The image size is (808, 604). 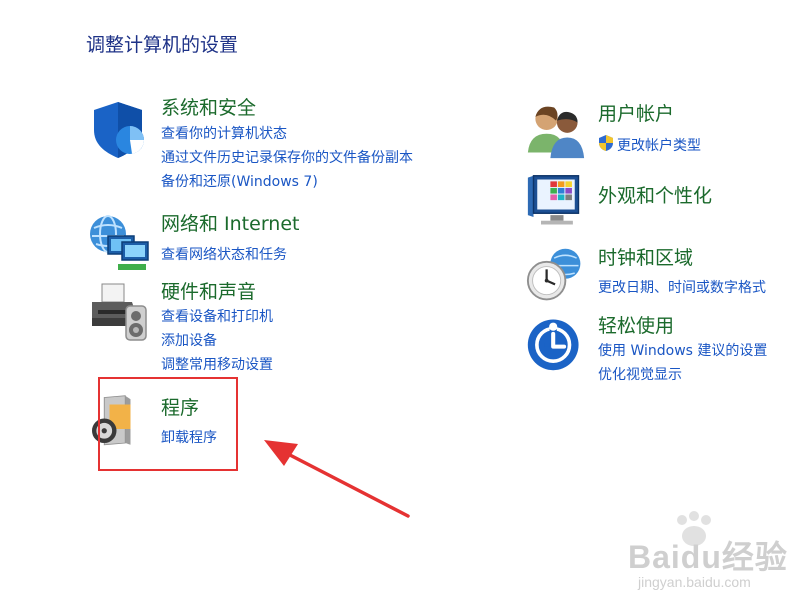 What do you see at coordinates (636, 114) in the screenshot?
I see `category-title: 用户帐户` at bounding box center [636, 114].